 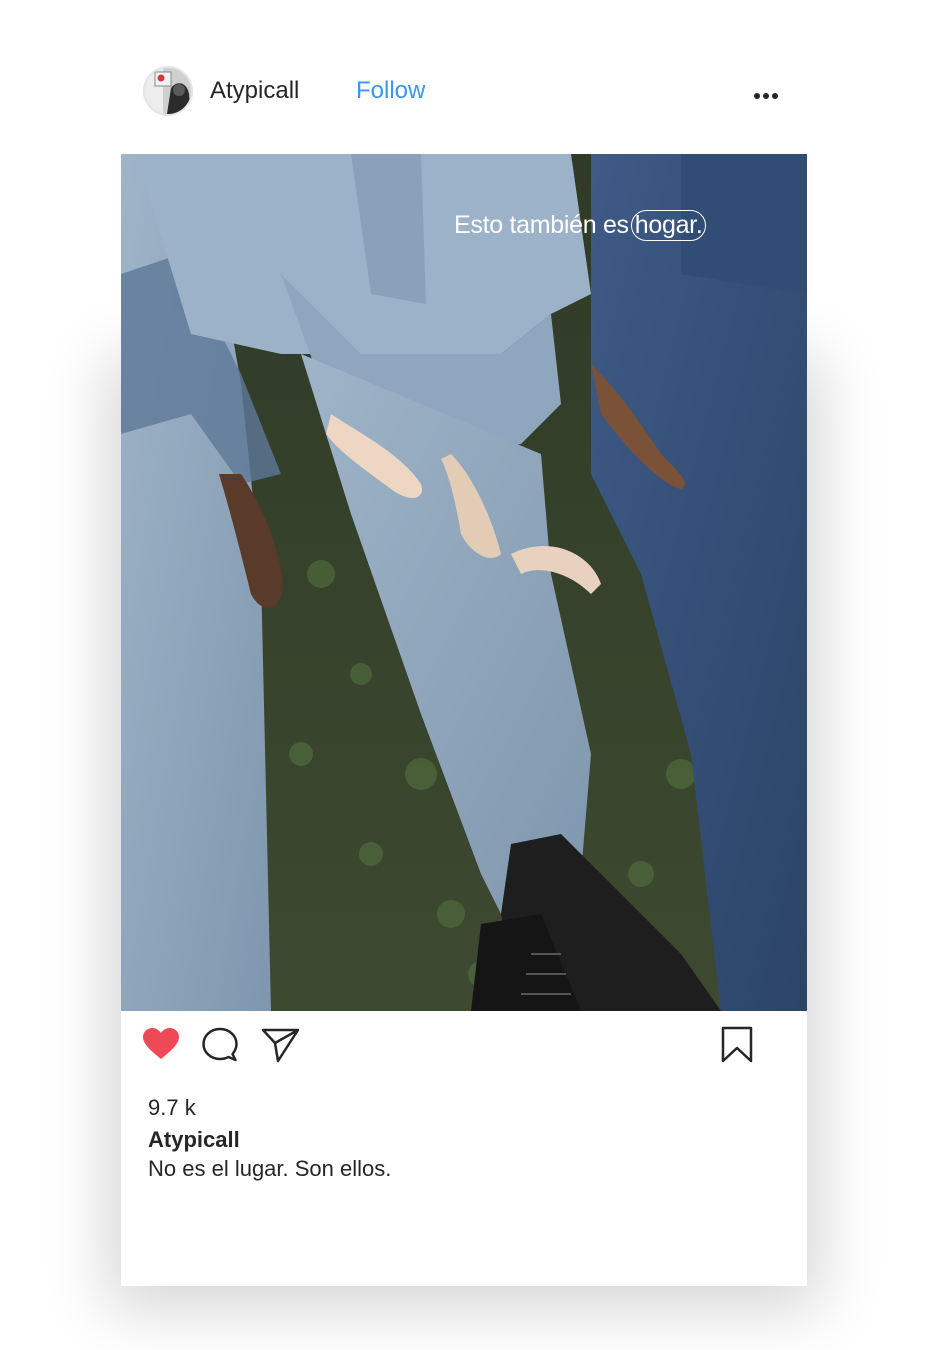 What do you see at coordinates (194, 1140) in the screenshot?
I see `caption-username: Atypicall` at bounding box center [194, 1140].